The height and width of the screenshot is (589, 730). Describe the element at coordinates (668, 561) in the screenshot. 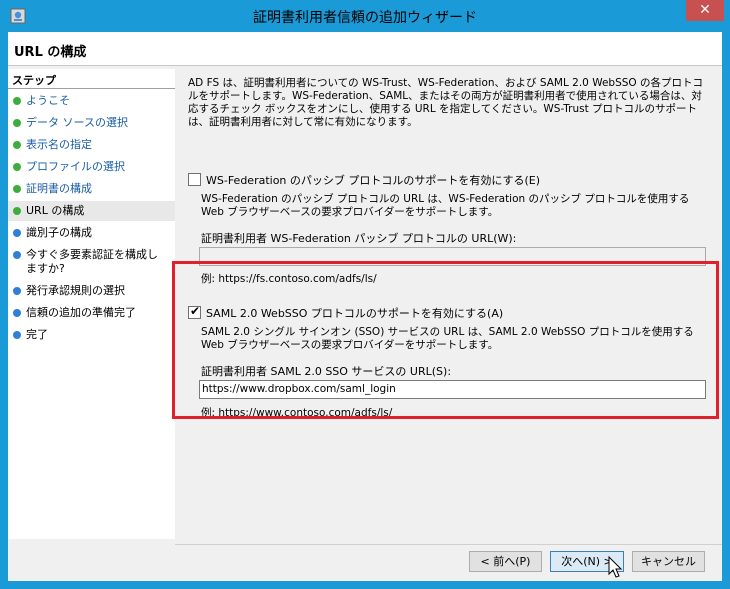

I see `cancel-button: キャンセル` at that location.